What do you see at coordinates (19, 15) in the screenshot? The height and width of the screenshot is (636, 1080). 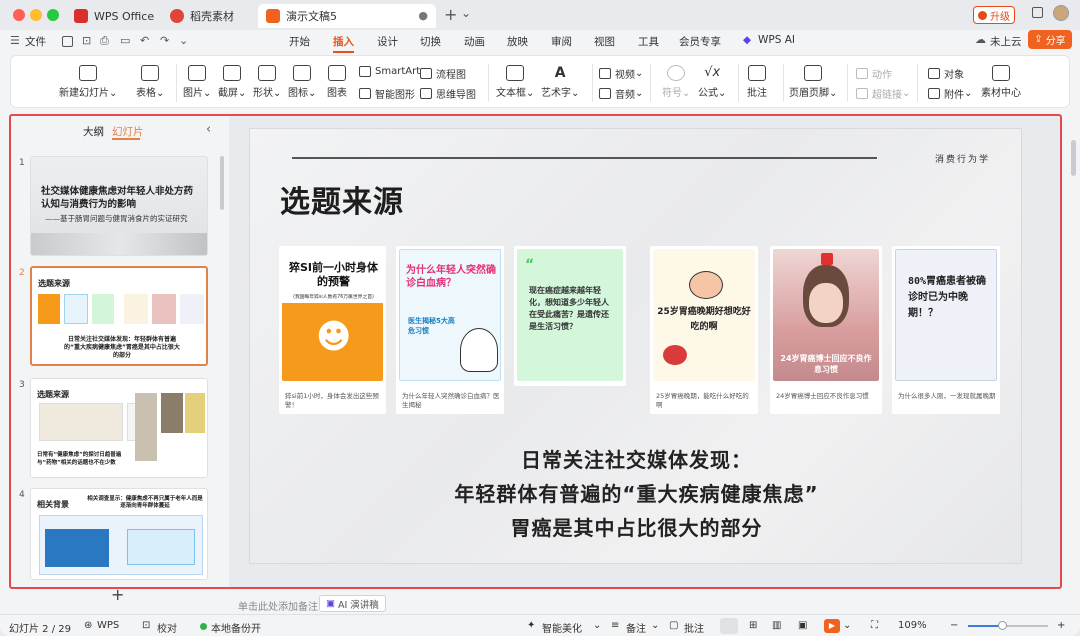 I see `close-window-button` at bounding box center [19, 15].